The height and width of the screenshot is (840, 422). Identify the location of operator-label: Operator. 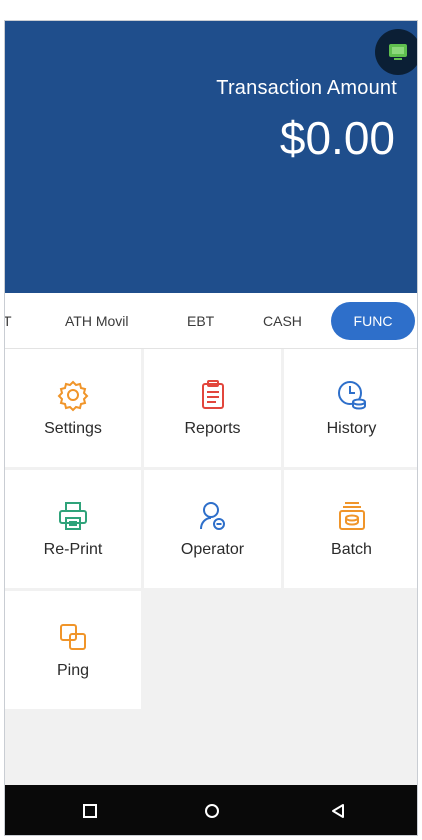
(212, 549).